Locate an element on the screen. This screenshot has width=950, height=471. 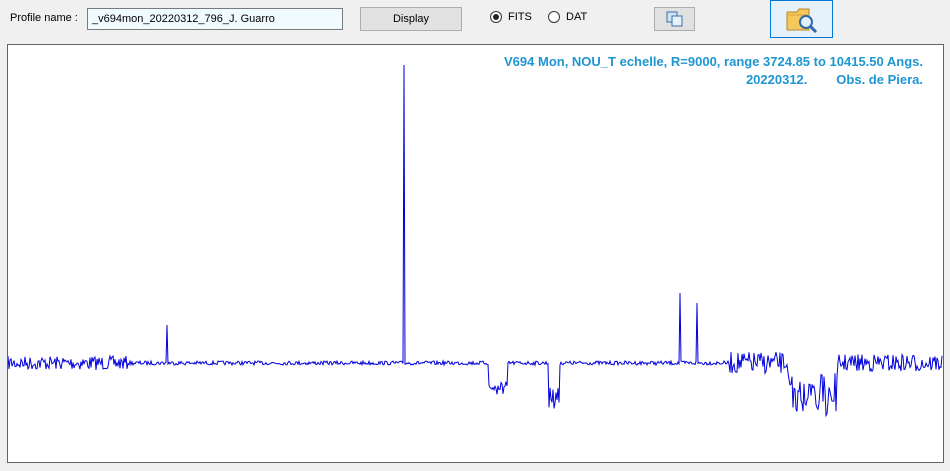
open-profile-button is located at coordinates (801, 19).